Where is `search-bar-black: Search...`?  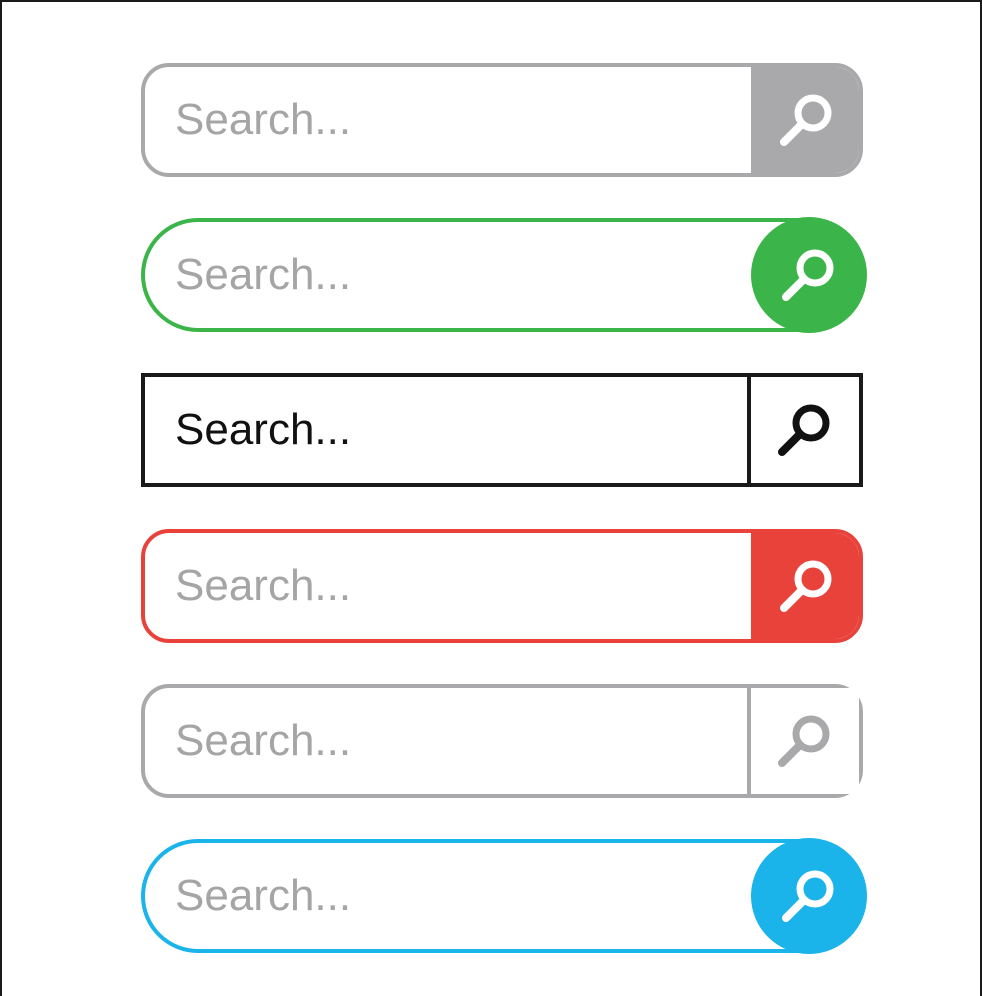
search-bar-black: Search... is located at coordinates (502, 430).